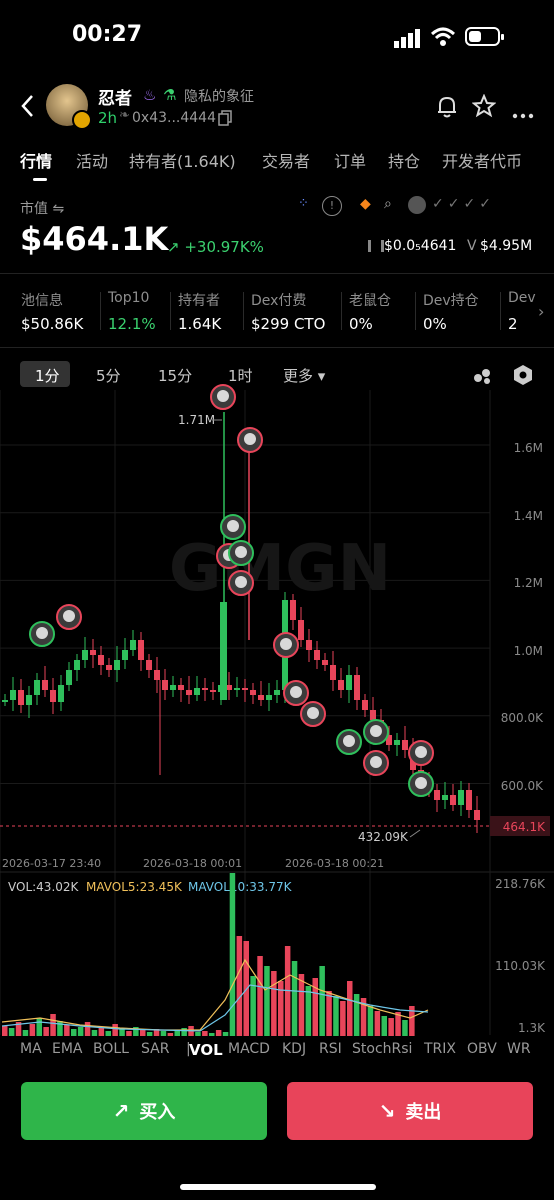 Image resolution: width=554 pixels, height=1200 pixels. What do you see at coordinates (519, 1049) in the screenshot?
I see `indicator-wr: WR` at bounding box center [519, 1049].